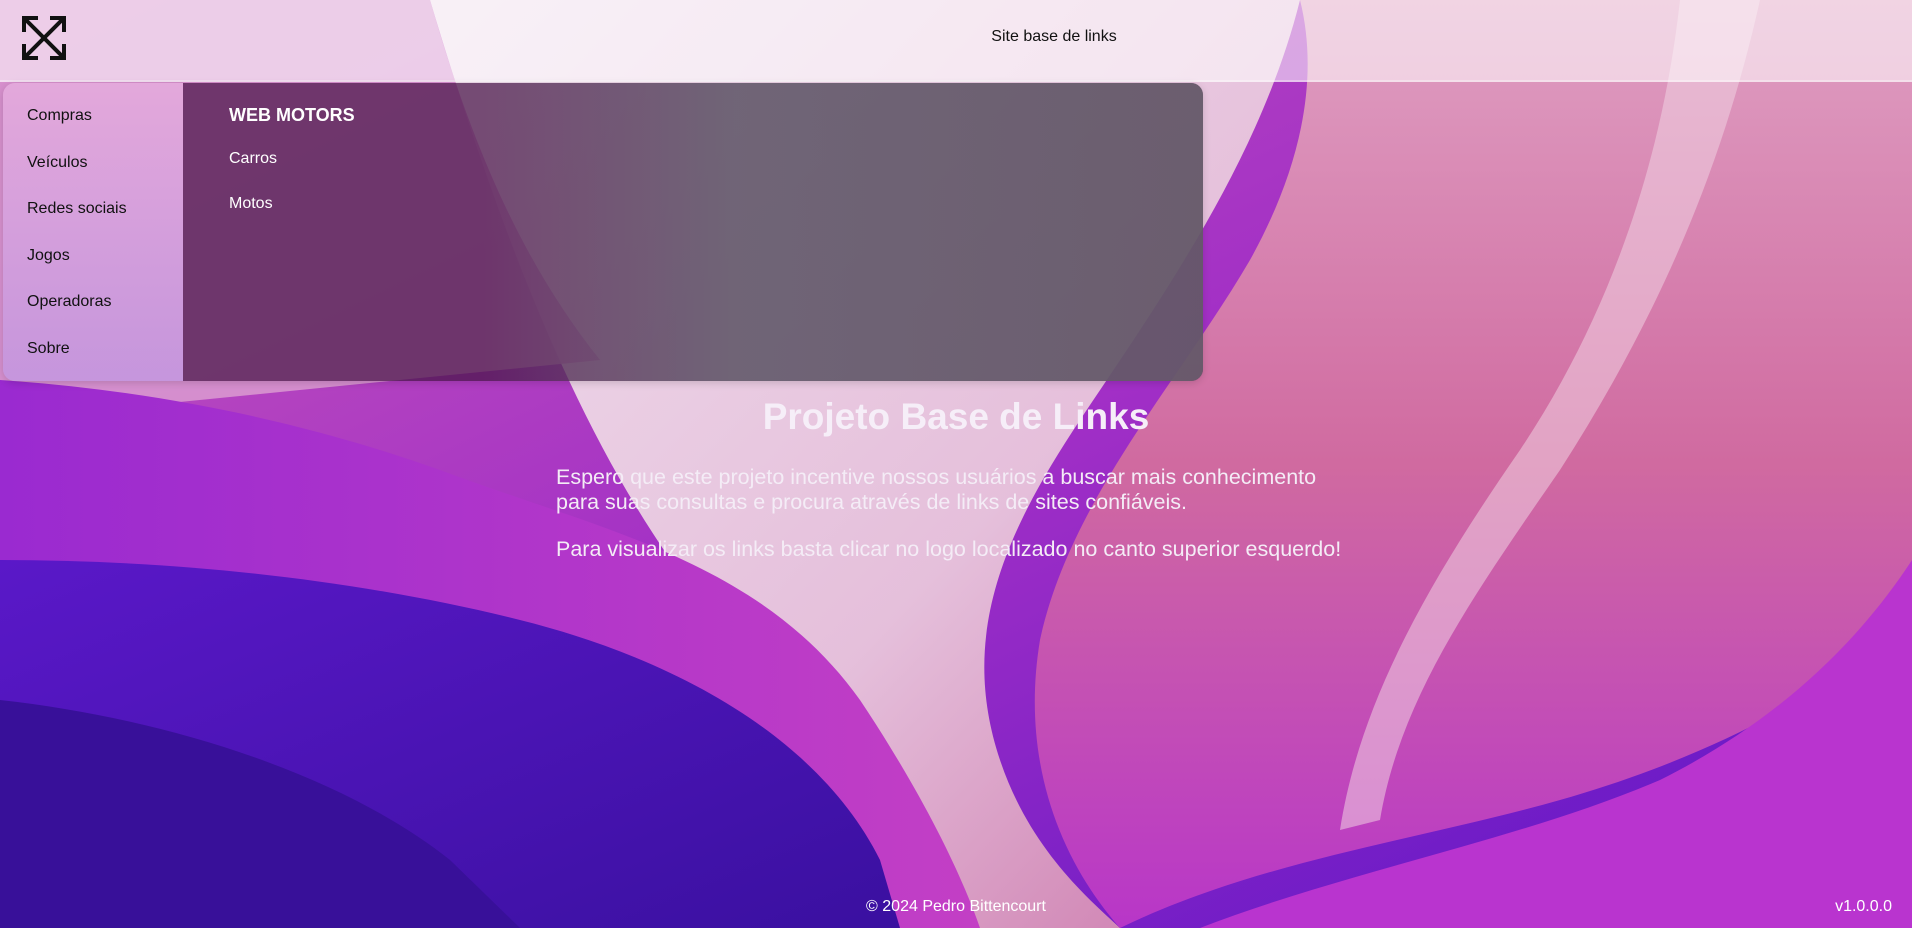 Image resolution: width=1912 pixels, height=928 pixels. What do you see at coordinates (956, 41) in the screenshot?
I see `top-bar: Site base de links` at bounding box center [956, 41].